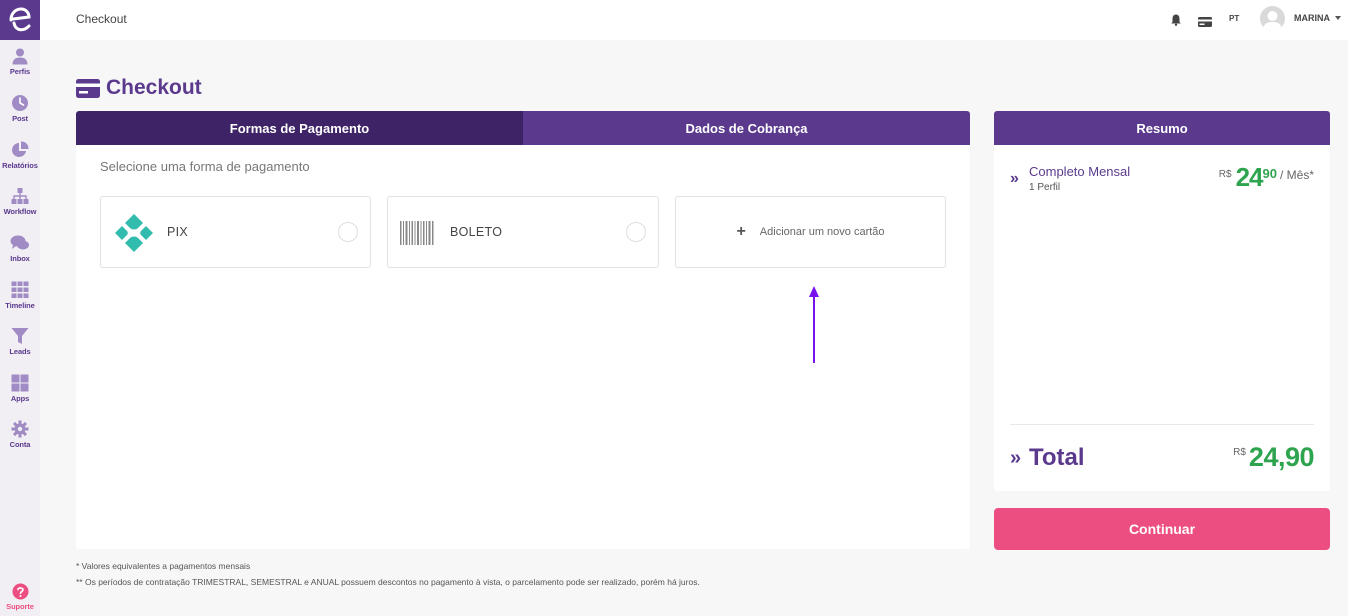 This screenshot has width=1348, height=616. What do you see at coordinates (348, 232) in the screenshot?
I see `pix-radio` at bounding box center [348, 232].